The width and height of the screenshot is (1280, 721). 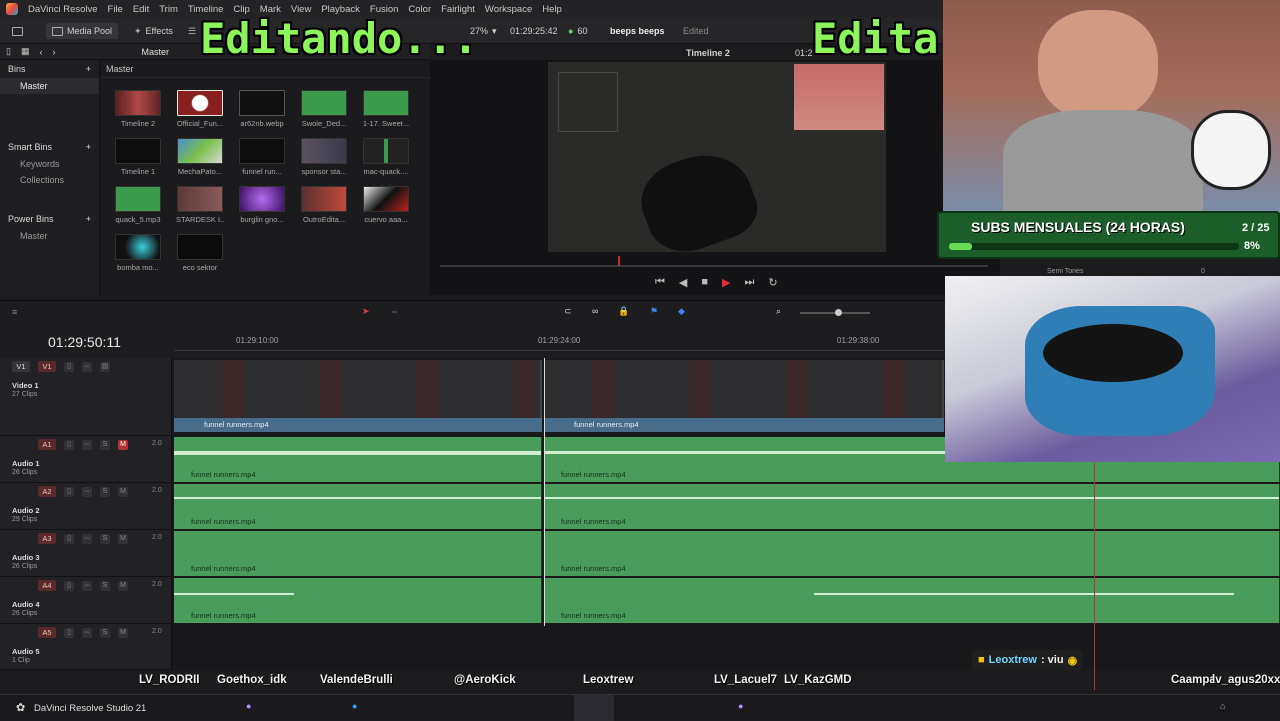 I want to click on trim-tool-icon: ⇔, so click(x=394, y=311).